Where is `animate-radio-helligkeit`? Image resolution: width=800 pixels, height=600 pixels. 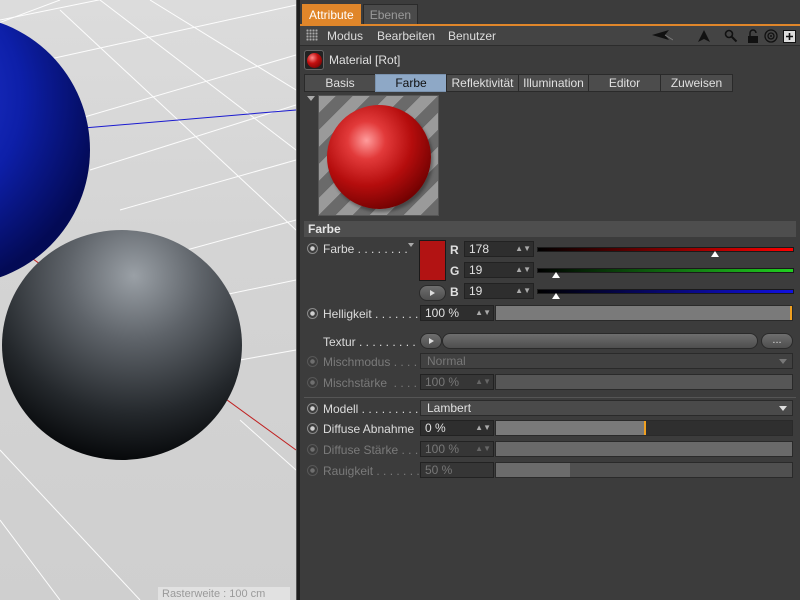
animate-radio-helligkeit is located at coordinates (312, 313).